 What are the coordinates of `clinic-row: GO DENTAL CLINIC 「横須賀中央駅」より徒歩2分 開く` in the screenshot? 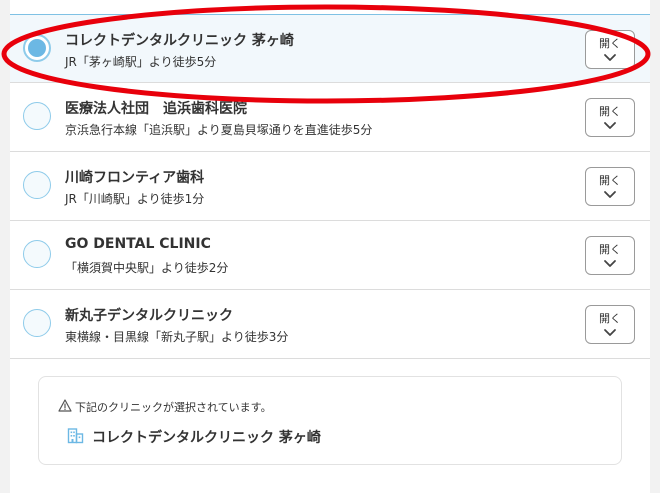 It's located at (330, 255).